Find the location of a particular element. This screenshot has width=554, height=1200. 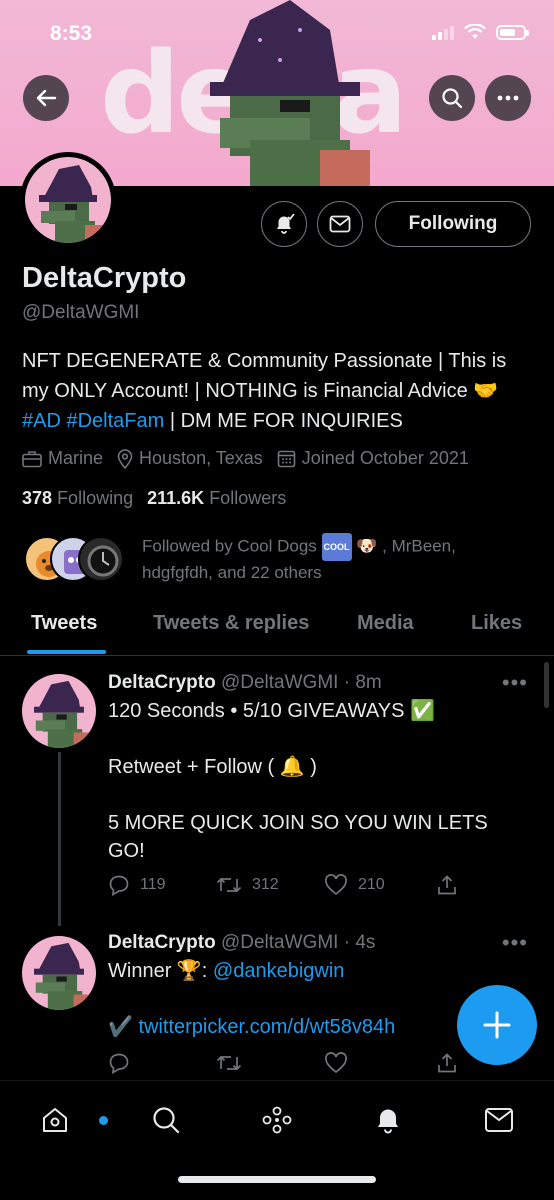

reply-button: 119 is located at coordinates (162, 885).